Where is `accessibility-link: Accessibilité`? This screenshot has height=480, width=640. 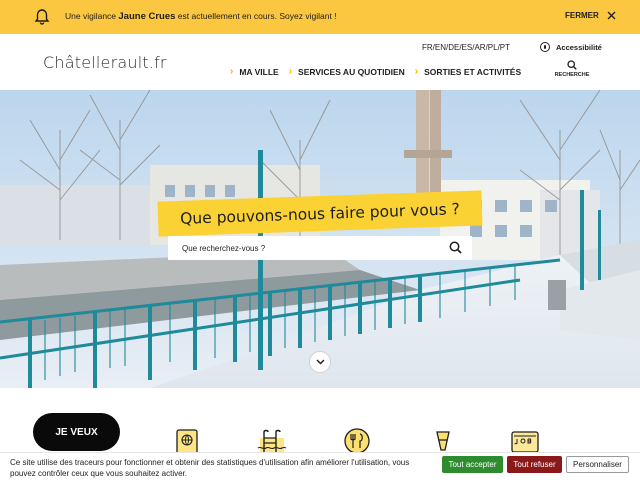 accessibility-link: Accessibilité is located at coordinates (571, 47).